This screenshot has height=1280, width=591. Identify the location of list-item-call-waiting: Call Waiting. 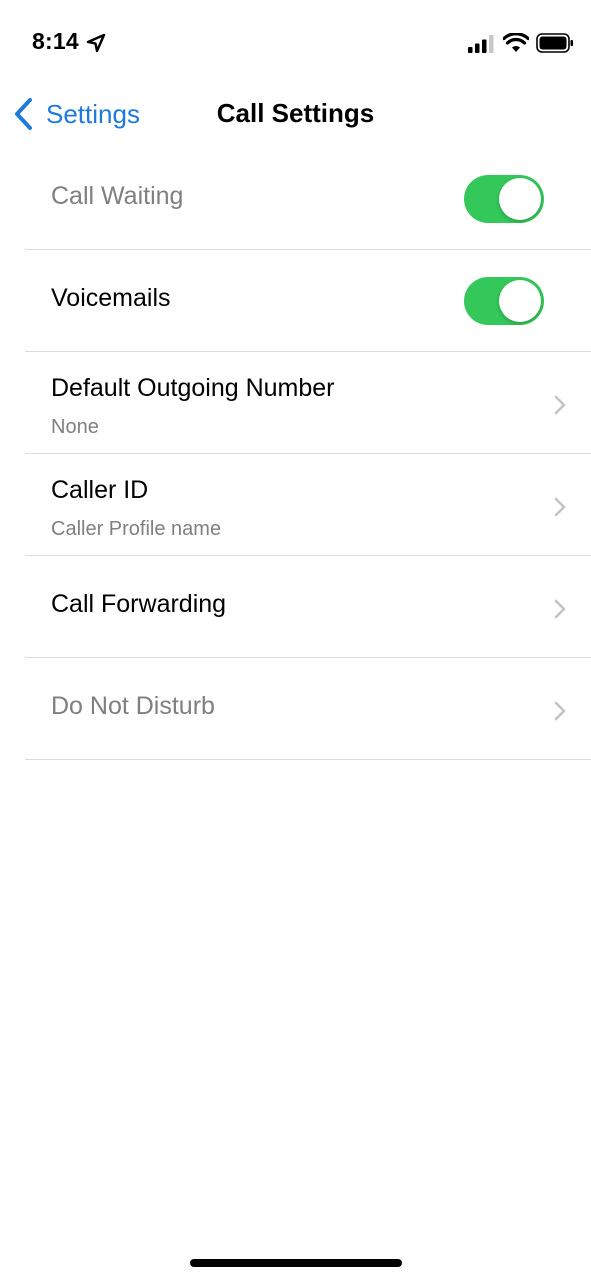
(308, 199).